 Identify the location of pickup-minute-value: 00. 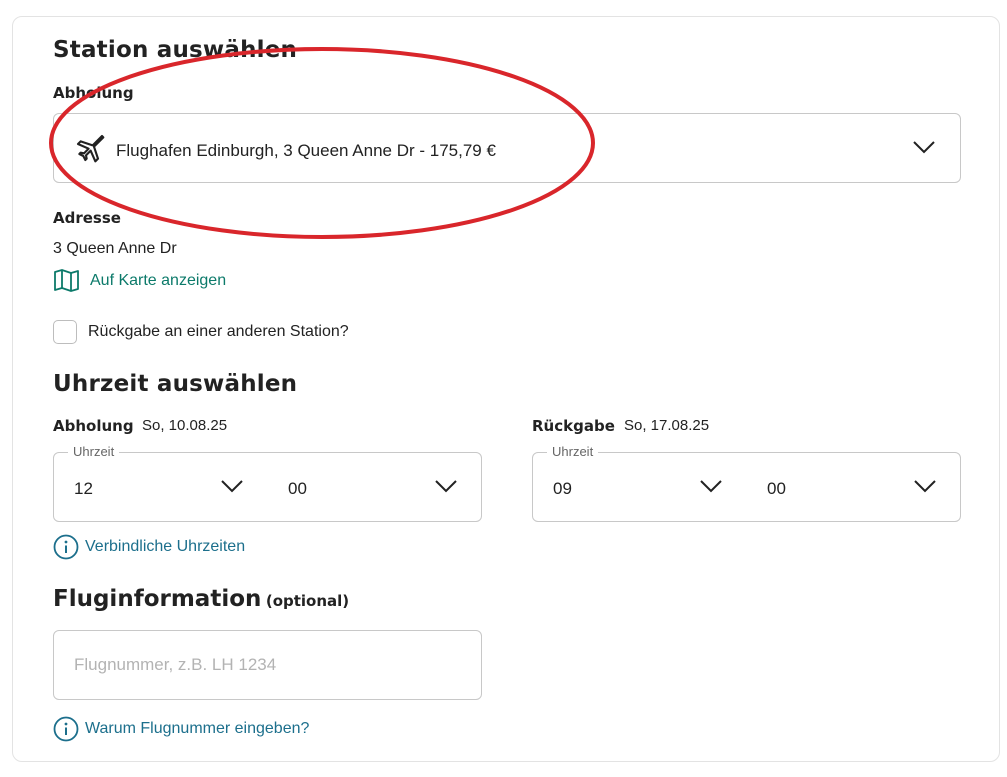
(297, 489).